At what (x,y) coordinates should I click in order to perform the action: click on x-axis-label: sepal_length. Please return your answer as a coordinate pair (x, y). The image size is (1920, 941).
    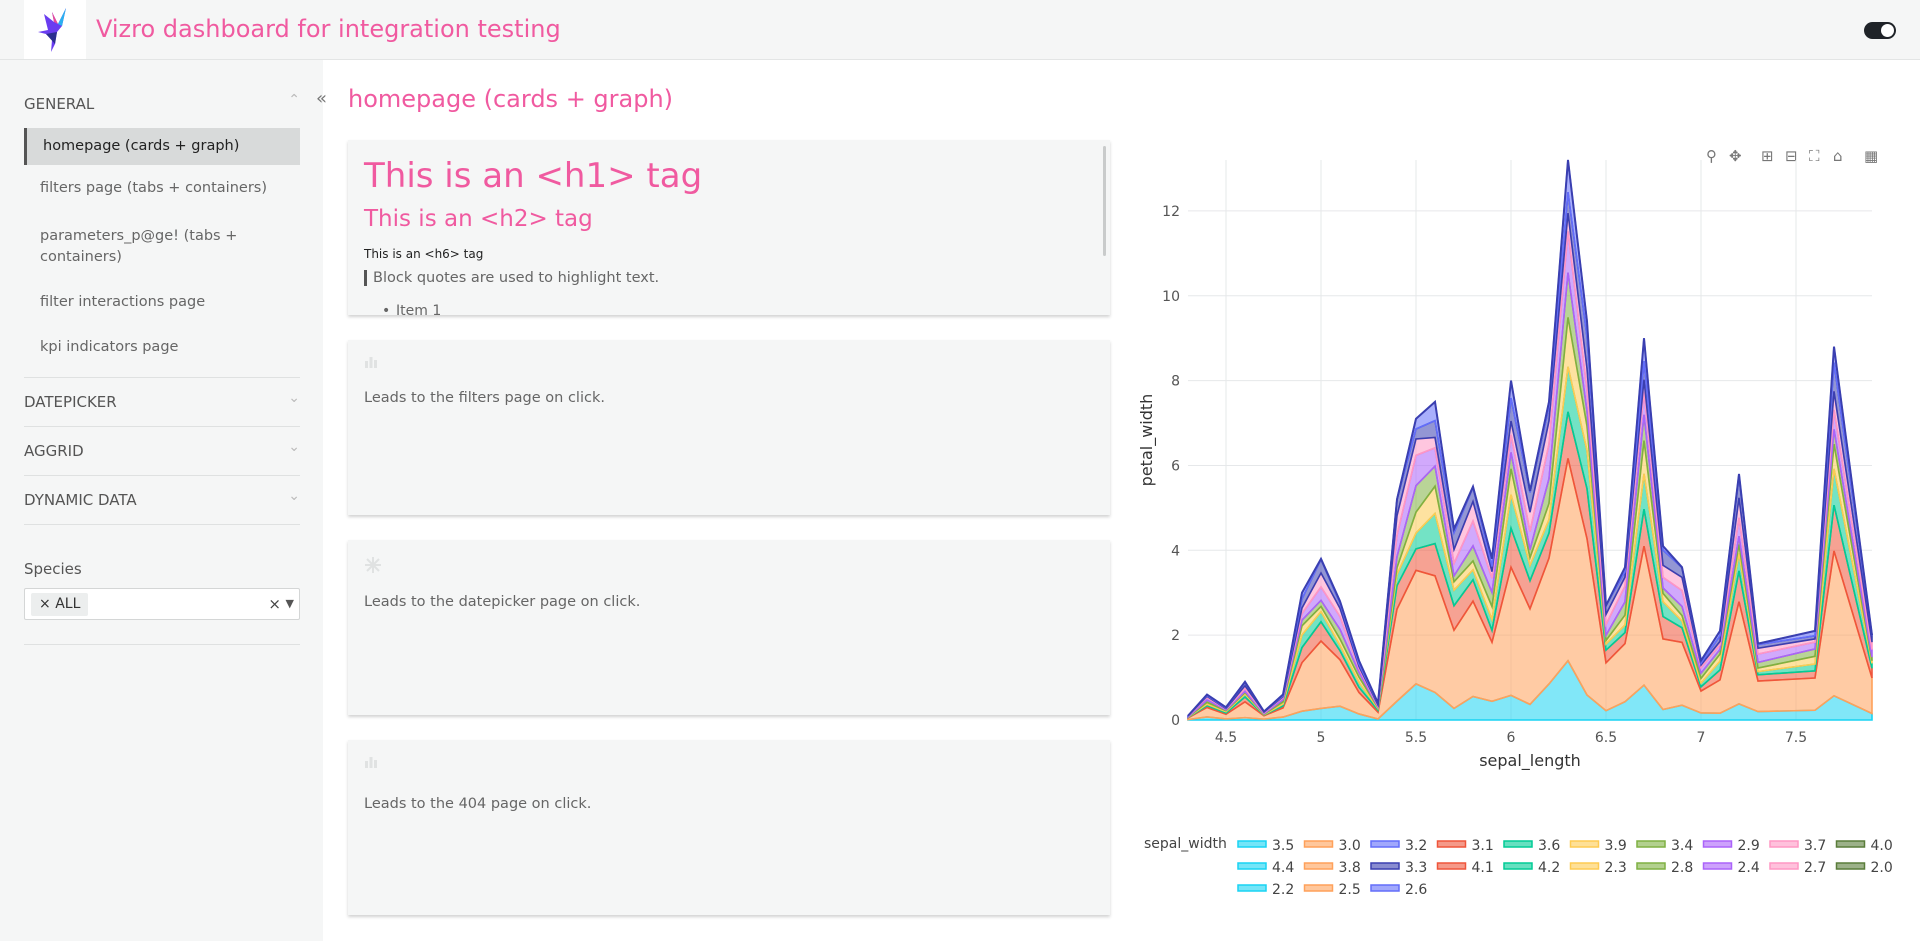
    Looking at the image, I should click on (1530, 761).